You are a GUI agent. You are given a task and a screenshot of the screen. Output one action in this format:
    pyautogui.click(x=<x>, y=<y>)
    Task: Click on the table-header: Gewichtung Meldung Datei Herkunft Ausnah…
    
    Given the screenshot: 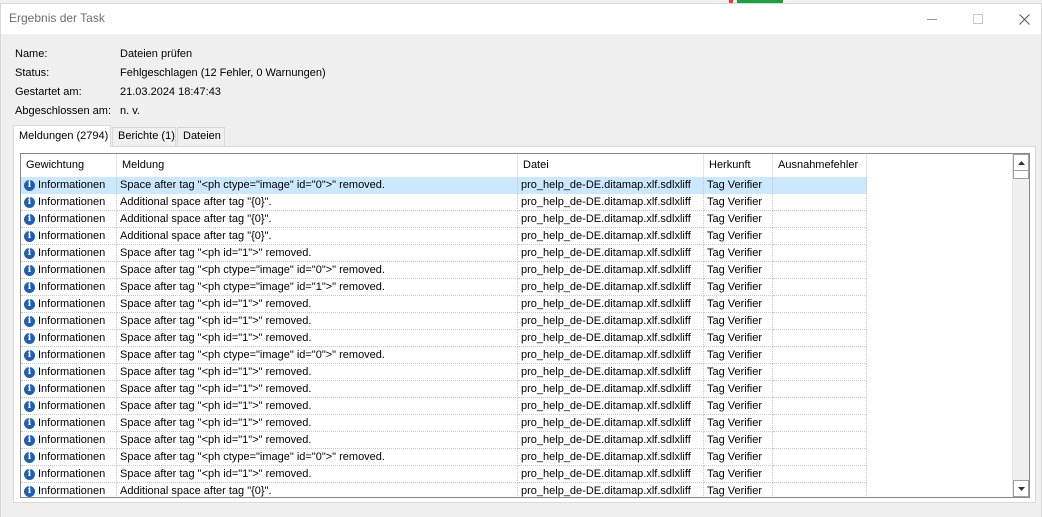 What is the action you would take?
    pyautogui.click(x=516, y=165)
    